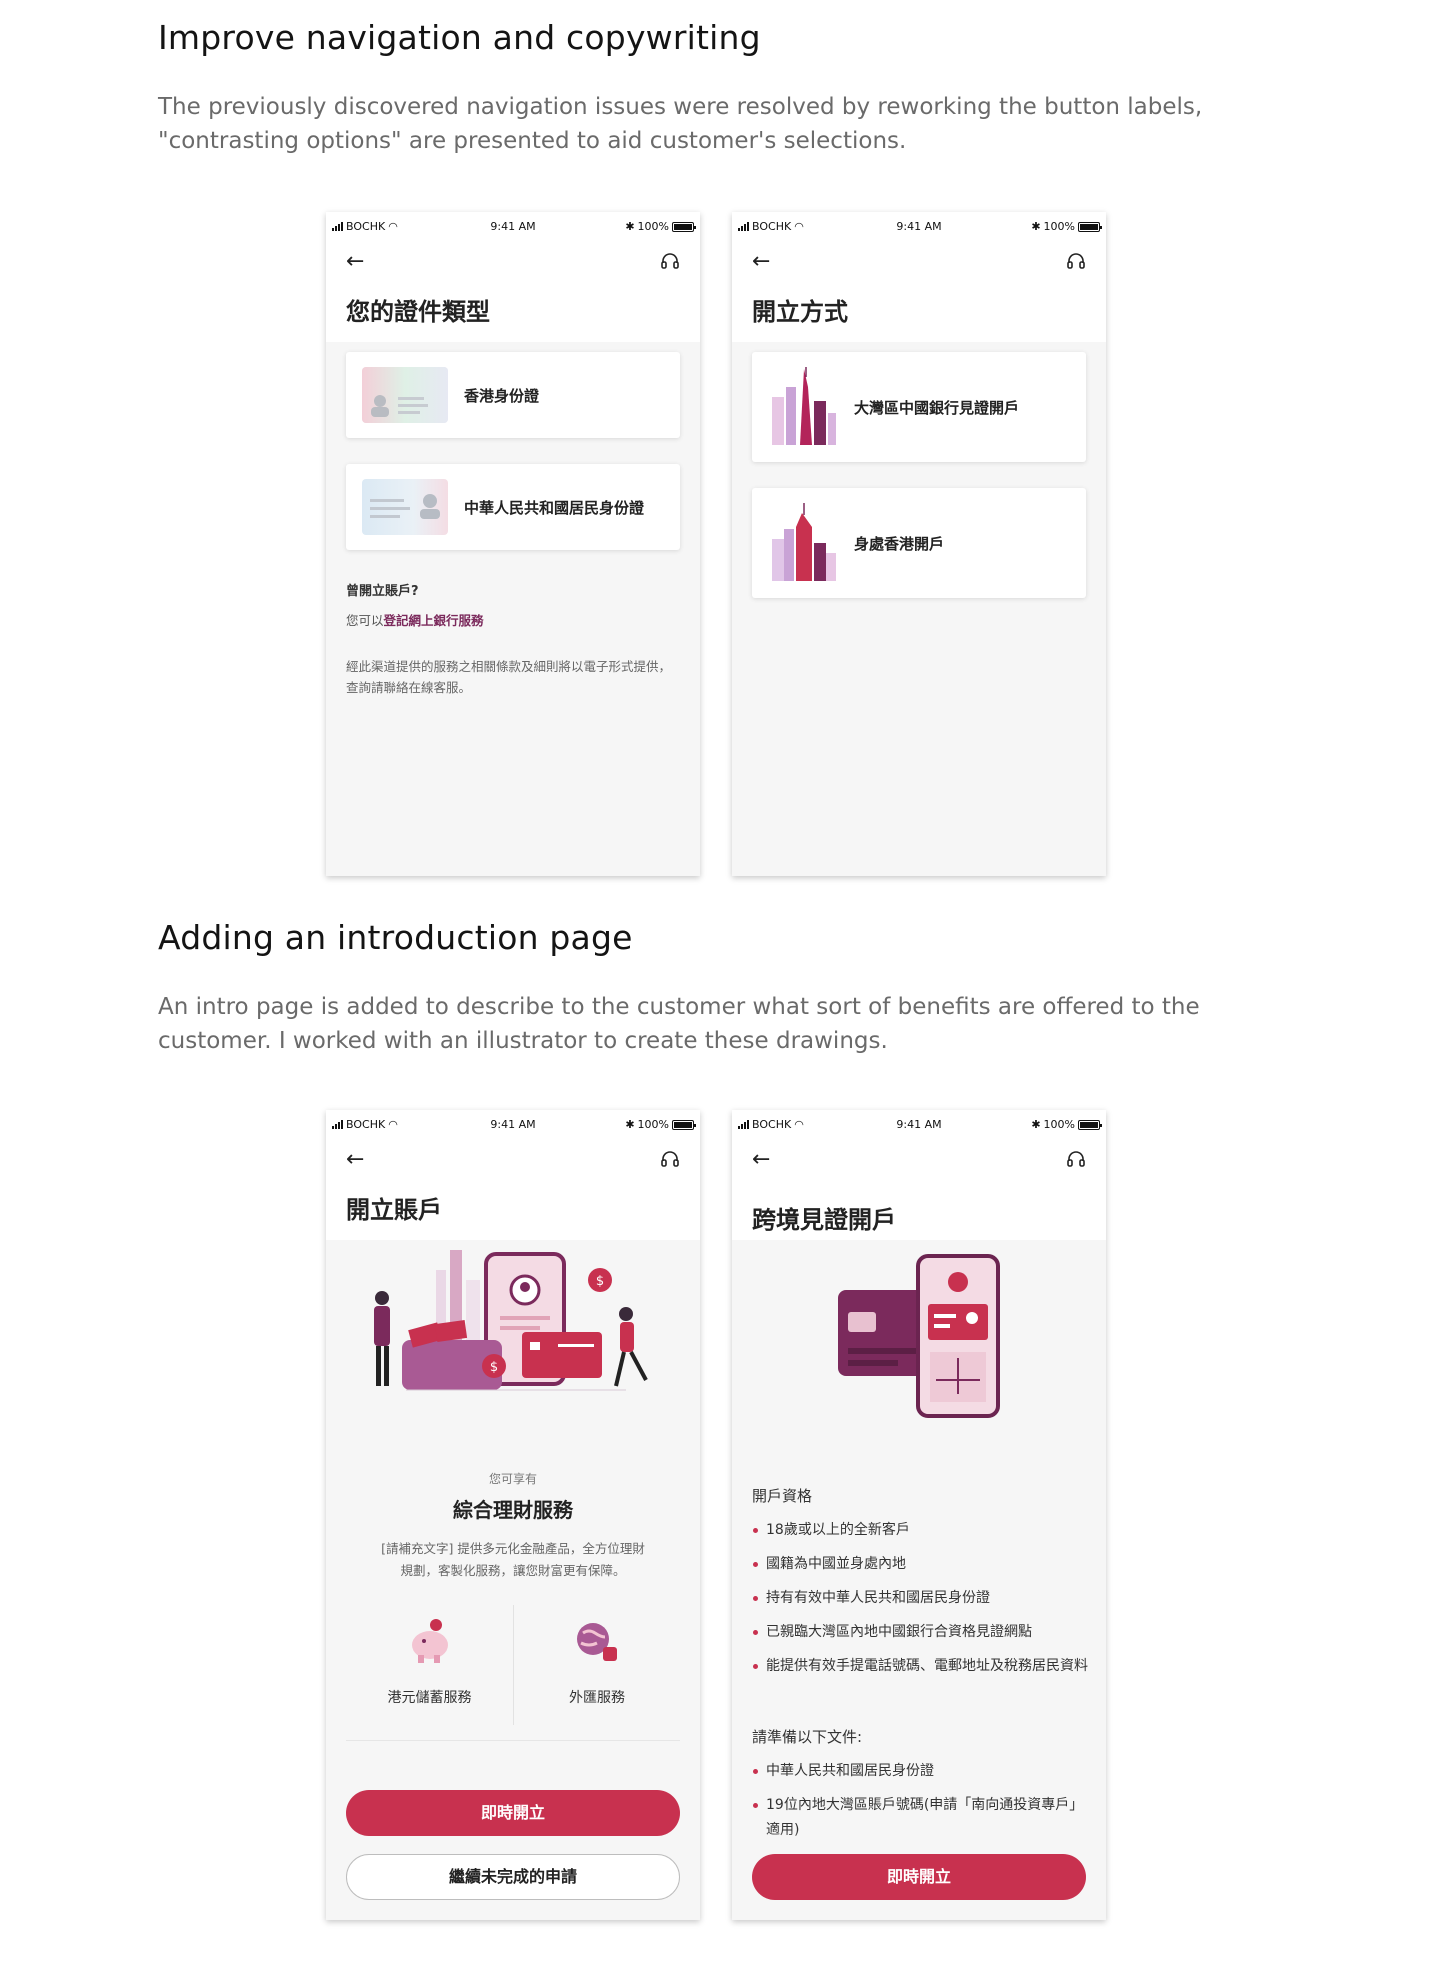 The width and height of the screenshot is (1439, 1961). I want to click on terms-text: 經此渠道提供的服務之相關條款及細則將以電子形式提供，查詢請聯絡在線客服。, so click(509, 677).